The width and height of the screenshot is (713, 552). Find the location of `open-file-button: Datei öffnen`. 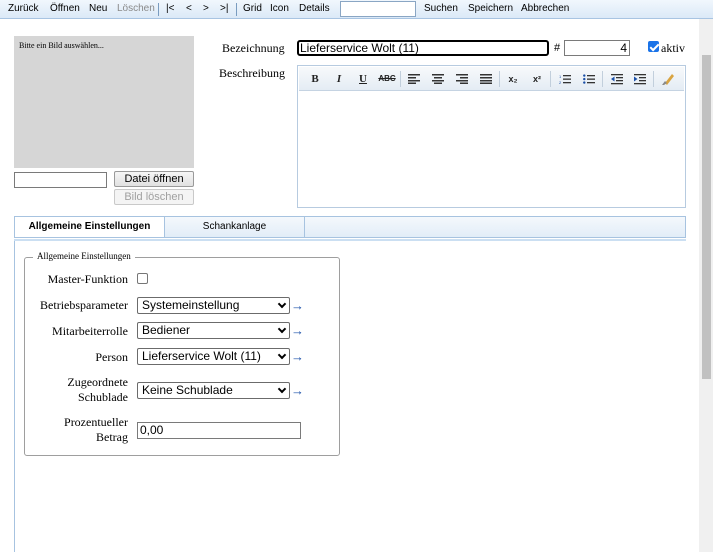

open-file-button: Datei öffnen is located at coordinates (154, 179).